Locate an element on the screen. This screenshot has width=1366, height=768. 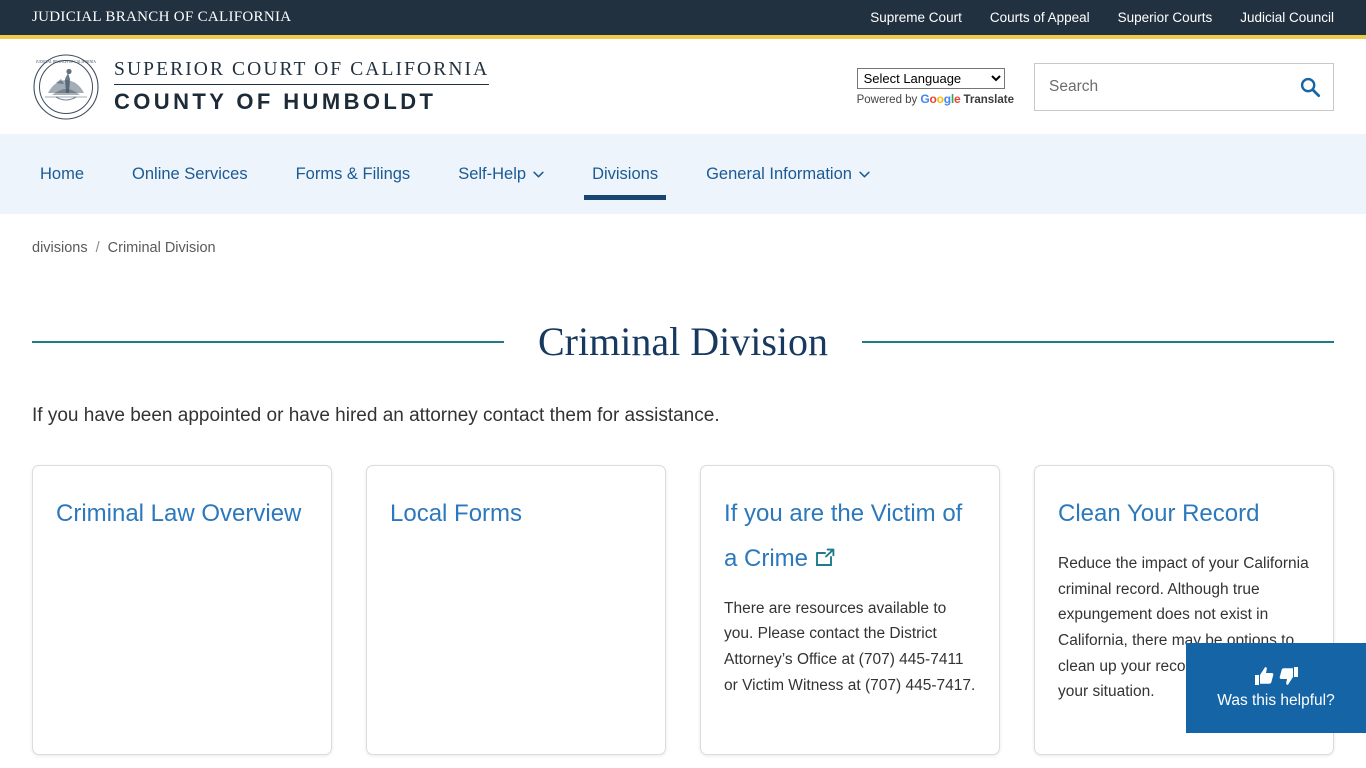
top-link-supreme-court: Supreme Court is located at coordinates (916, 17).